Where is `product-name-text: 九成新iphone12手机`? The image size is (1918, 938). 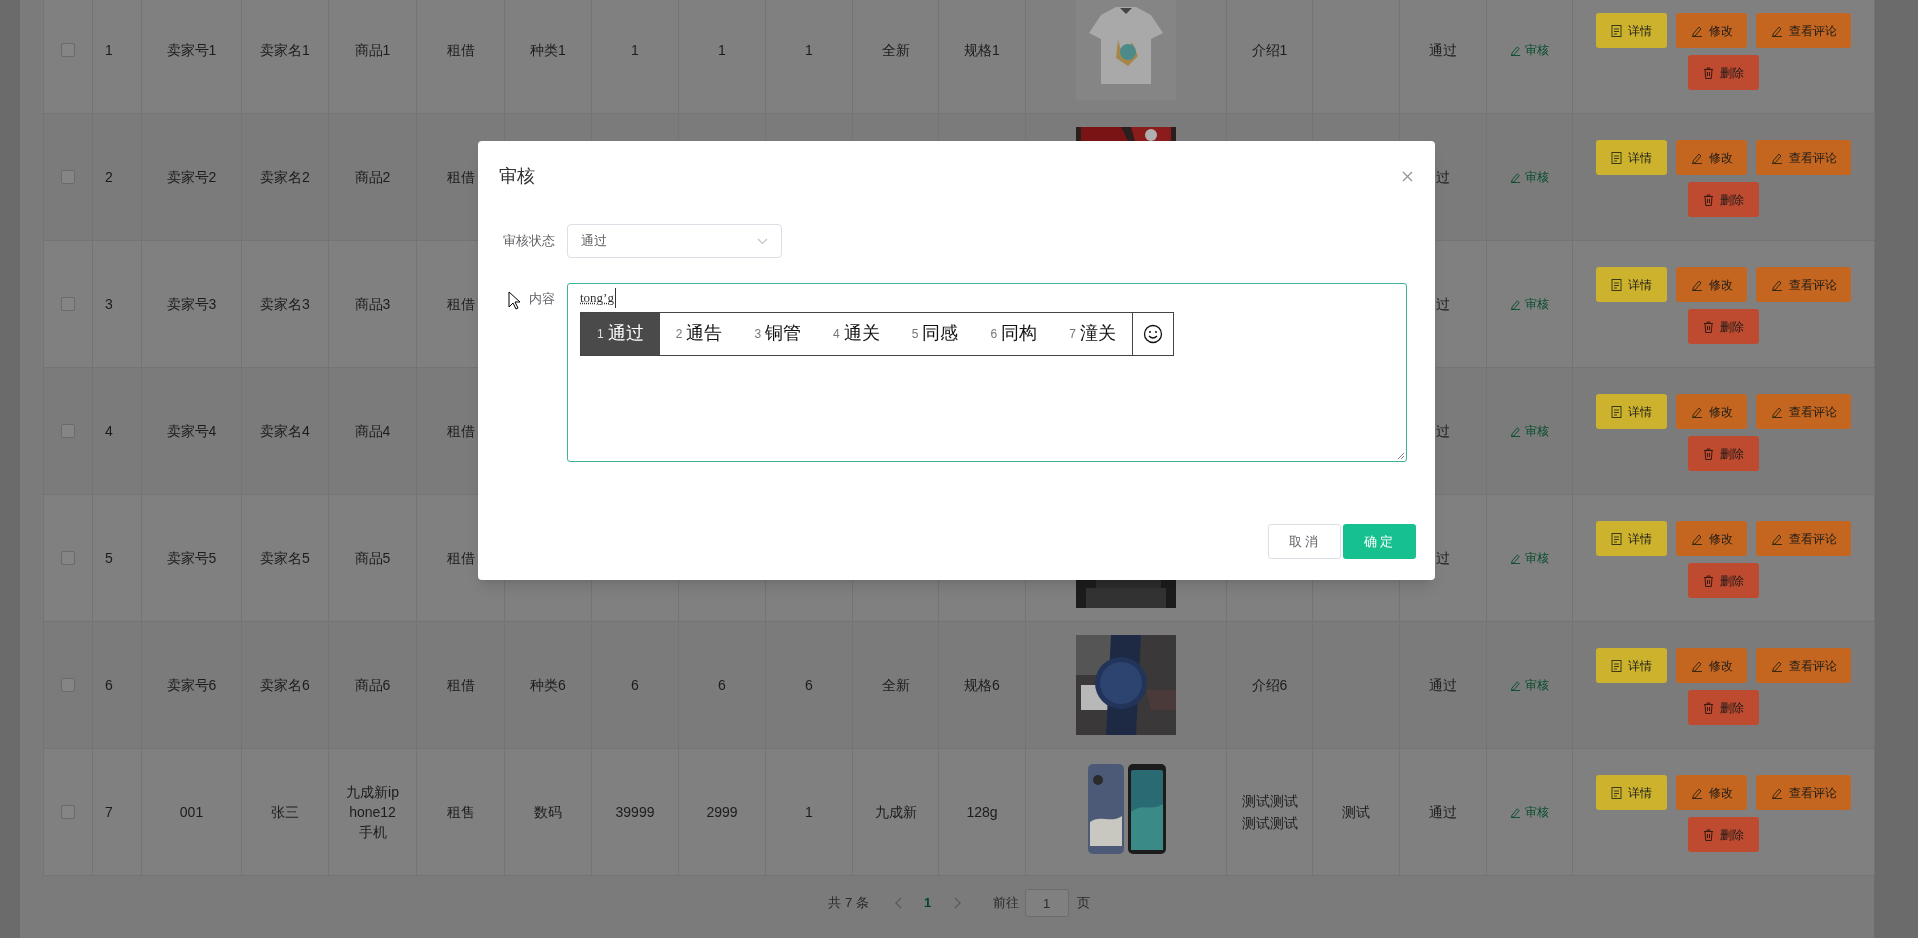
product-name-text: 九成新iphone12手机 is located at coordinates (372, 812).